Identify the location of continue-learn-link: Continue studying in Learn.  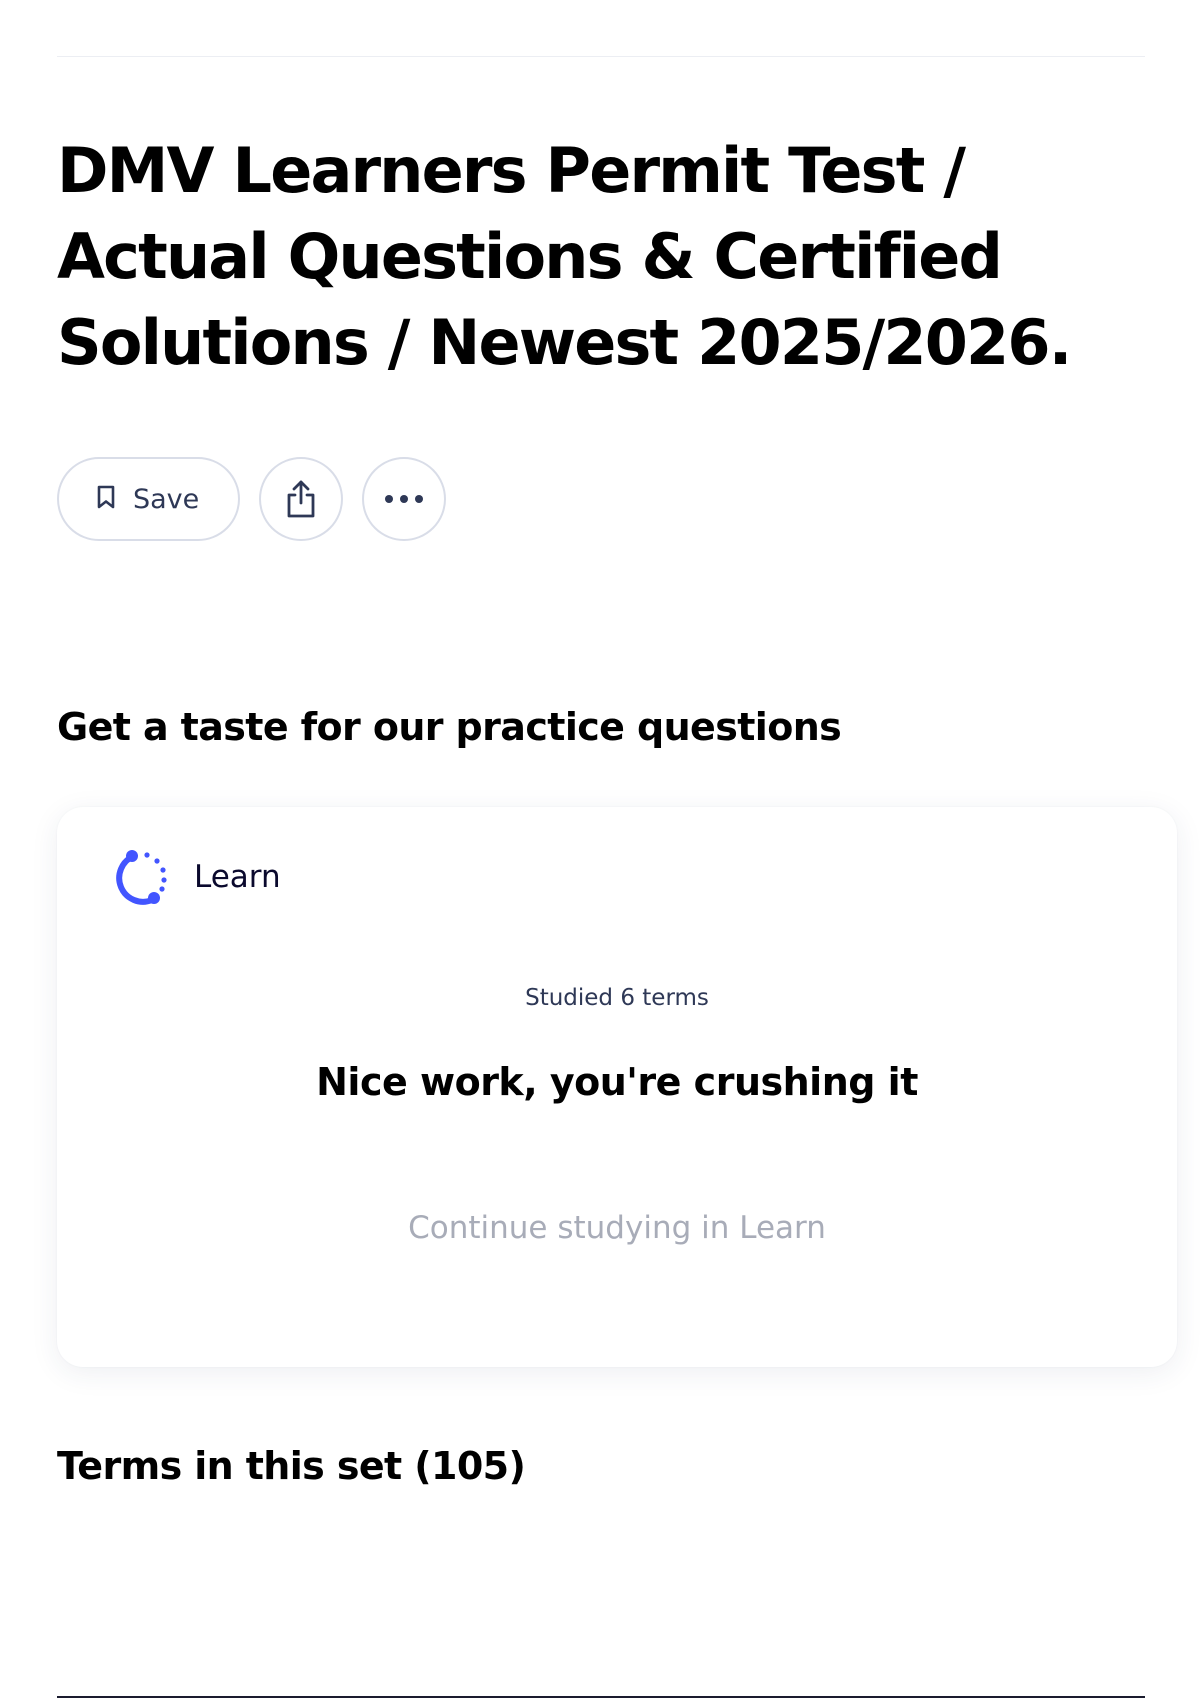
(617, 1228).